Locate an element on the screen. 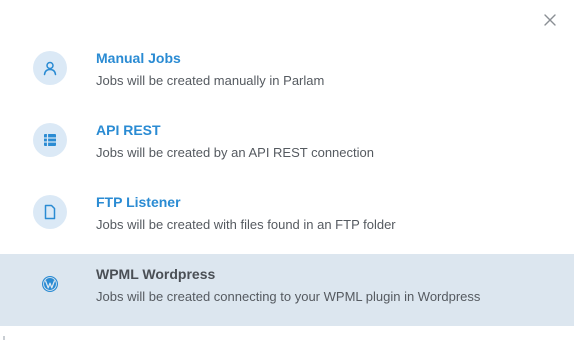 Image resolution: width=574 pixels, height=344 pixels. option-description: Jobs will be created manually in Parlam is located at coordinates (210, 80).